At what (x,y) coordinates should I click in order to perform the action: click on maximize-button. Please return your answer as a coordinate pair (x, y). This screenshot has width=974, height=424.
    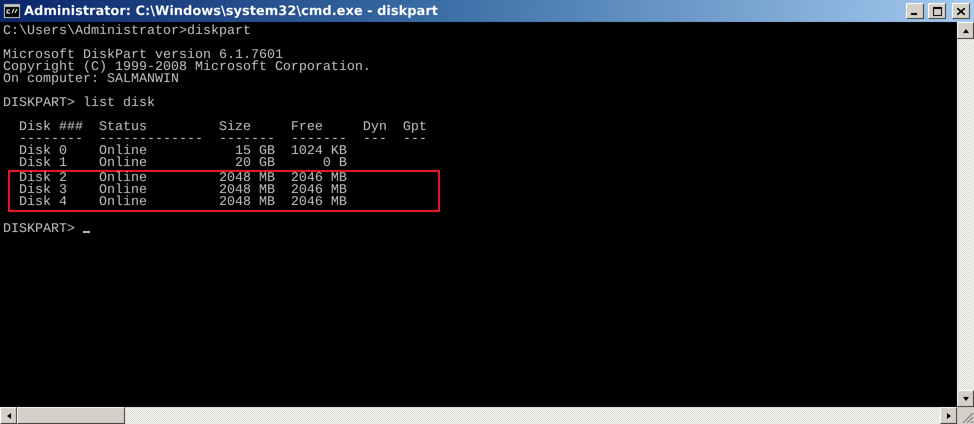
    Looking at the image, I should click on (937, 11).